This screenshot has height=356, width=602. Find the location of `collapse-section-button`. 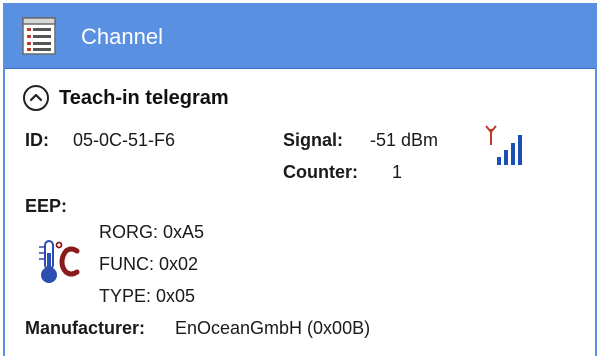

collapse-section-button is located at coordinates (36, 98).